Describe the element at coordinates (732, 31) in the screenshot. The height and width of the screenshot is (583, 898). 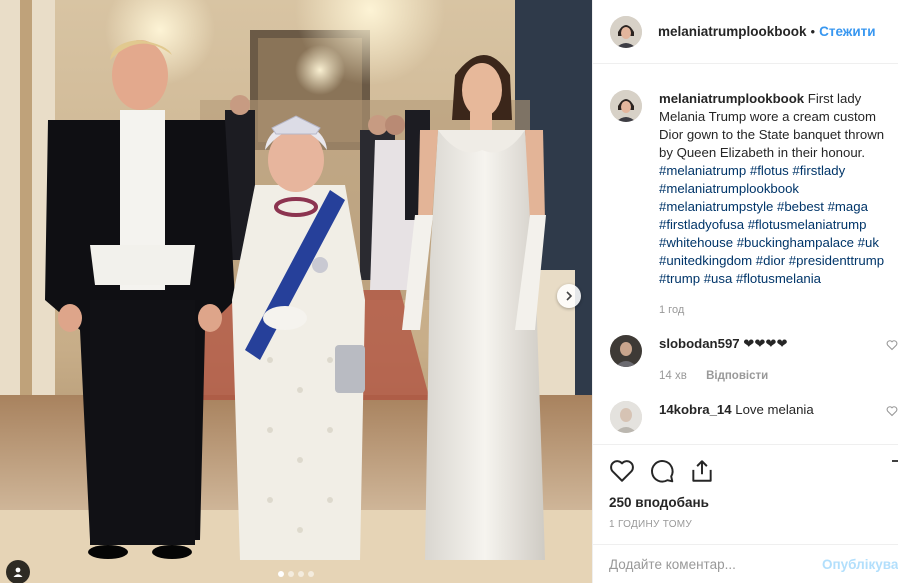
I see `header-username: melaniatrumplookbook` at that location.